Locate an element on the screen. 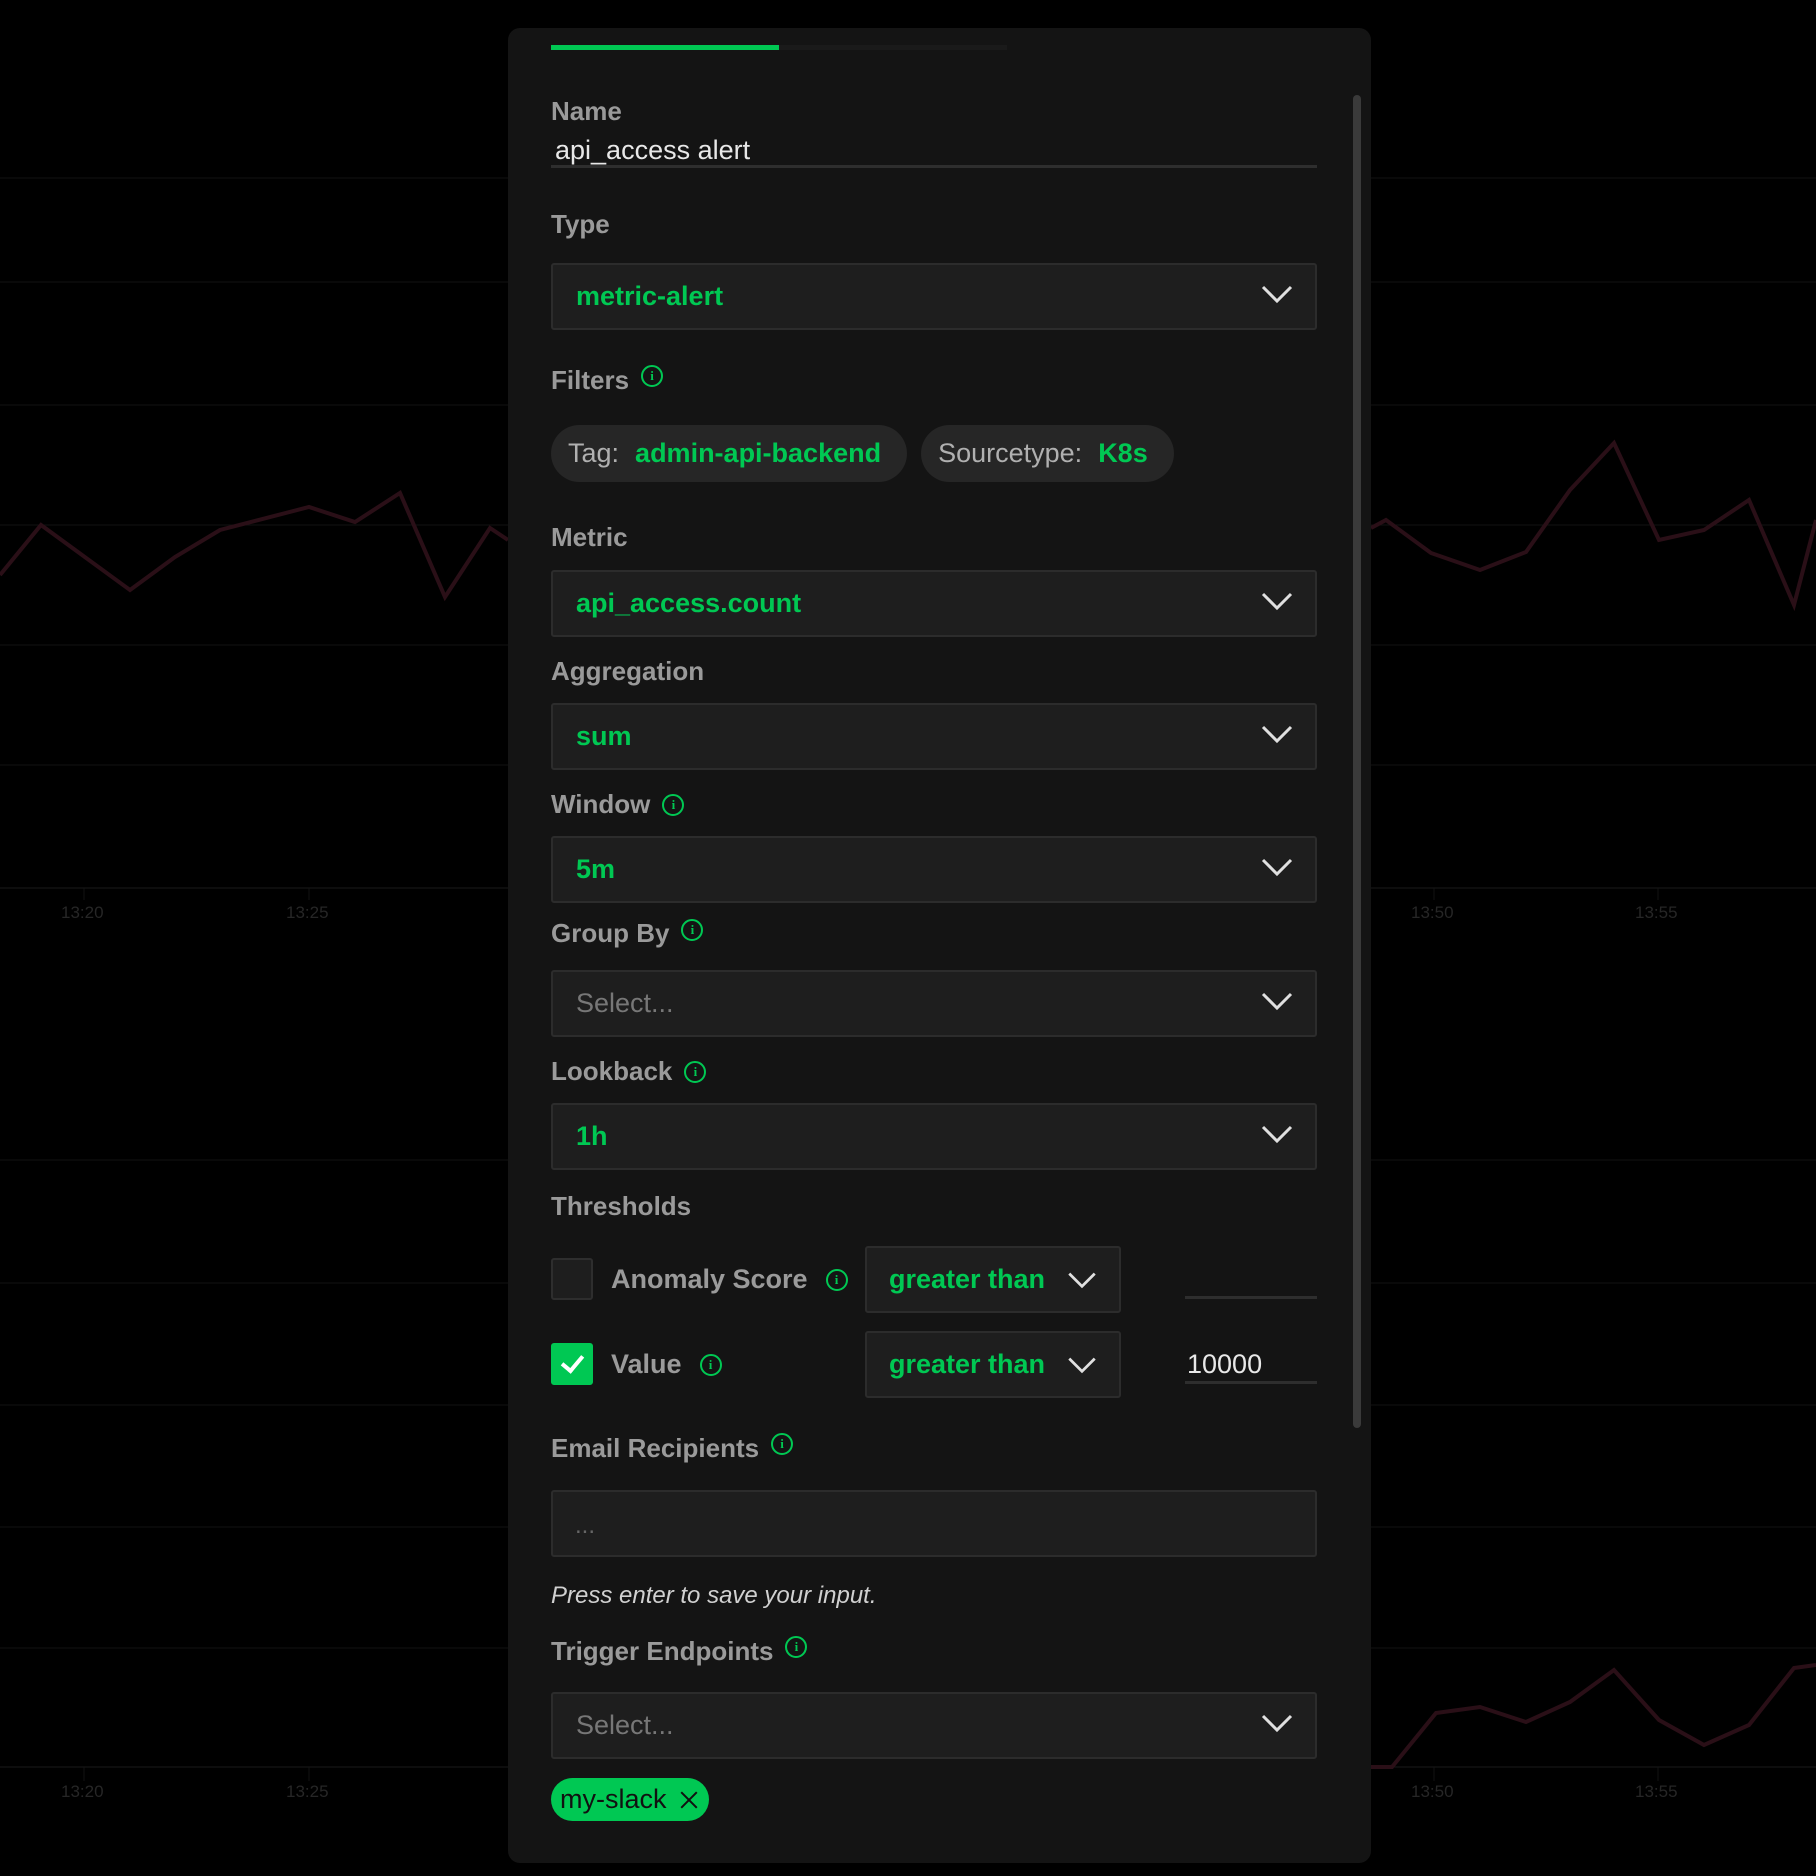  threshold-row-value: Value i greater than 10000 is located at coordinates (934, 1364).